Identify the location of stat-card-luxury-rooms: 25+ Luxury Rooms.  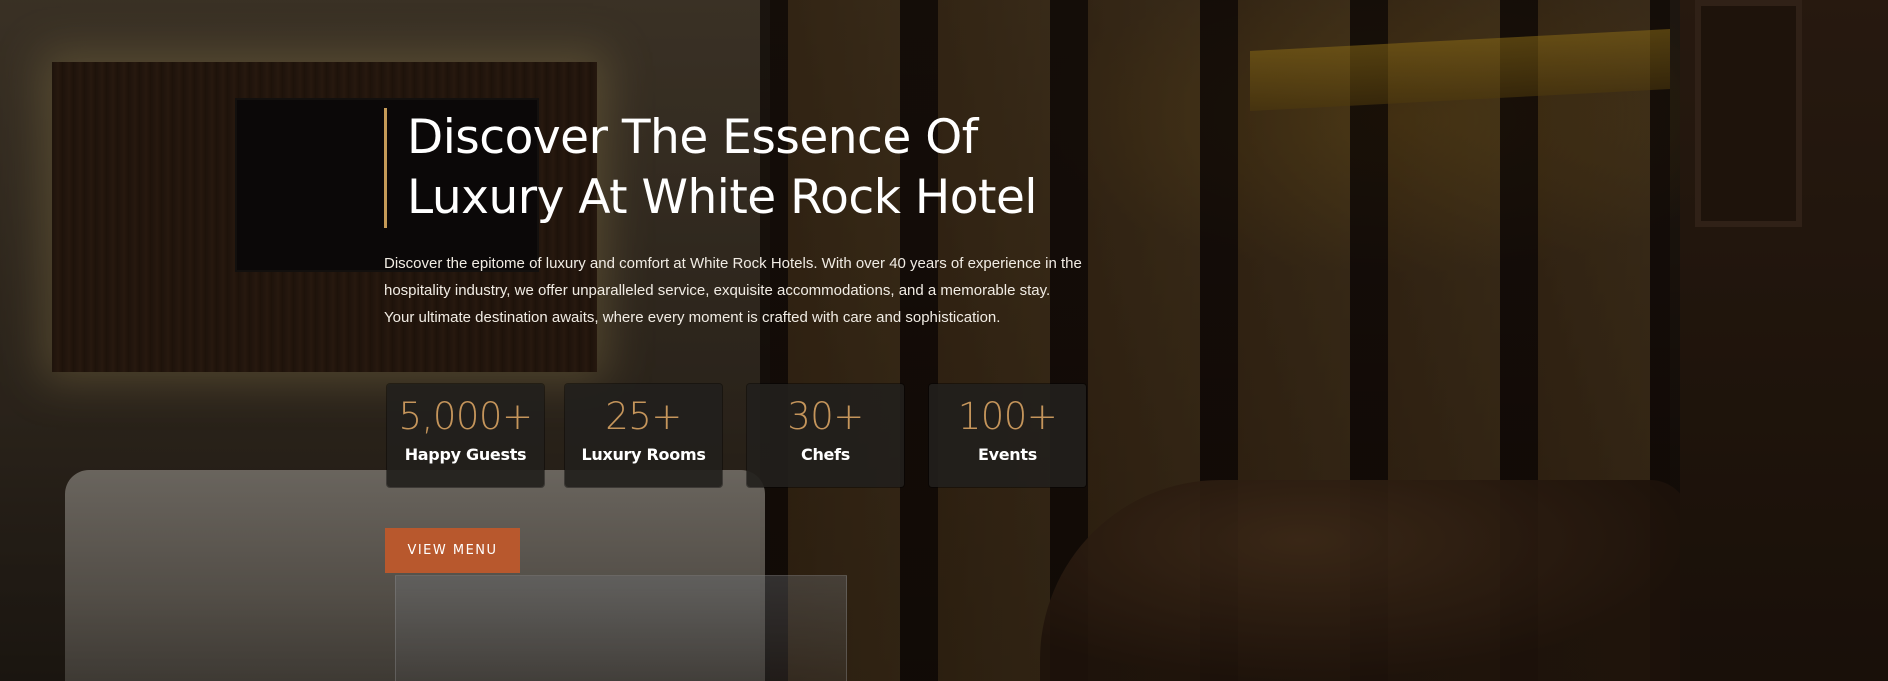
(643, 435).